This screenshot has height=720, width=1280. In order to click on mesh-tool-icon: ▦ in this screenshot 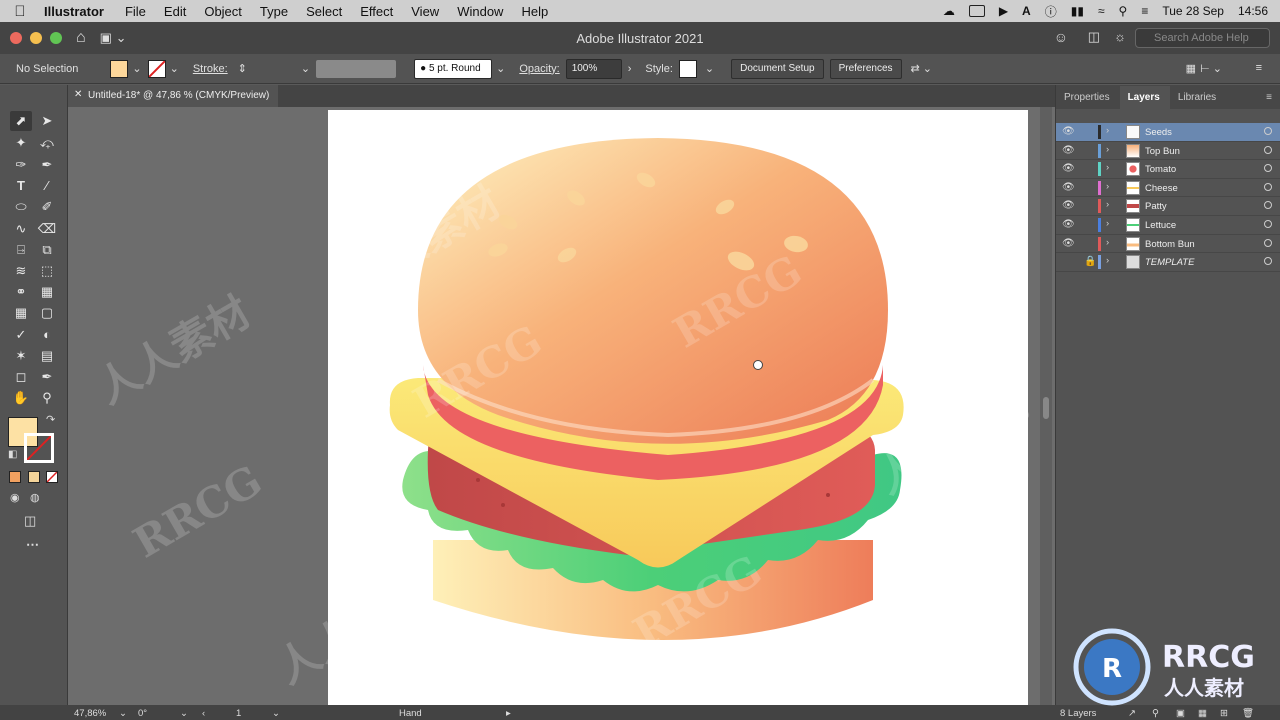, I will do `click(21, 313)`.